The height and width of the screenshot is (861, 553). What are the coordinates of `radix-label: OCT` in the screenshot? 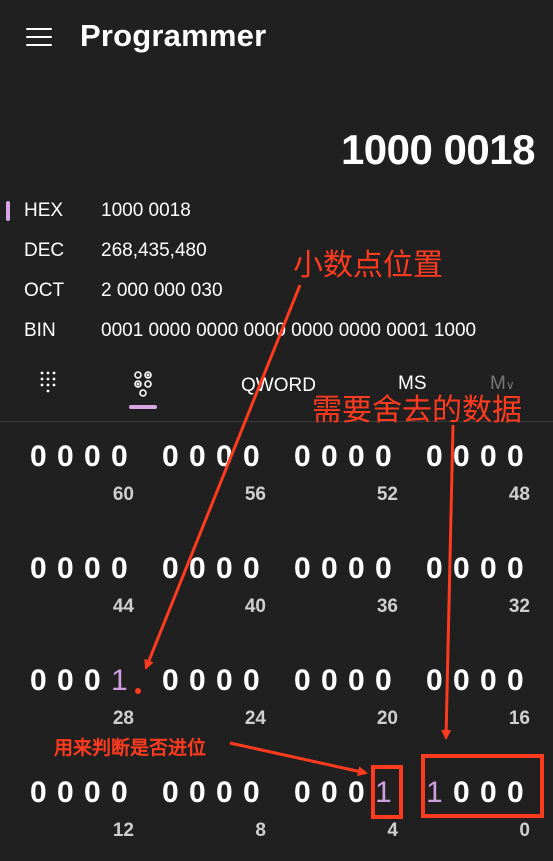 It's located at (44, 290).